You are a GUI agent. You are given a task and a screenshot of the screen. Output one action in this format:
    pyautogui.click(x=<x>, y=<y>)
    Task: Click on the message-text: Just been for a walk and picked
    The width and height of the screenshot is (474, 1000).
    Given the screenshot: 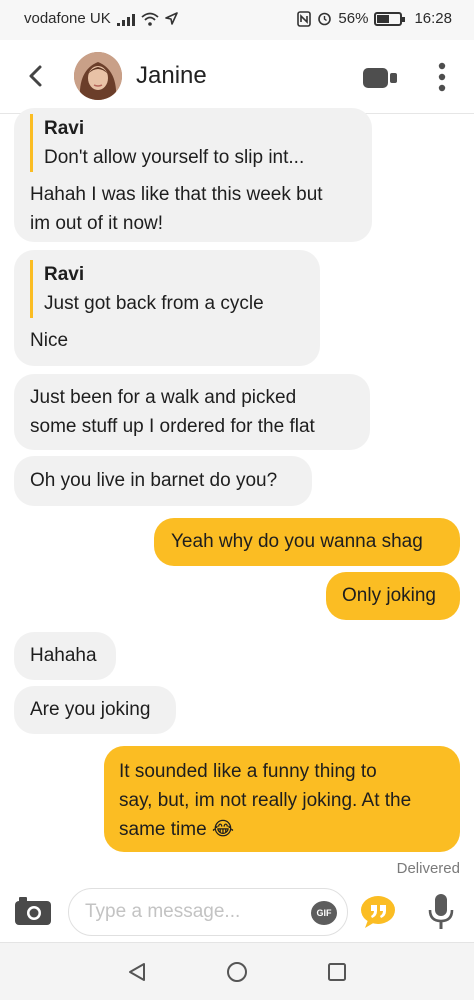 What is the action you would take?
    pyautogui.click(x=163, y=397)
    